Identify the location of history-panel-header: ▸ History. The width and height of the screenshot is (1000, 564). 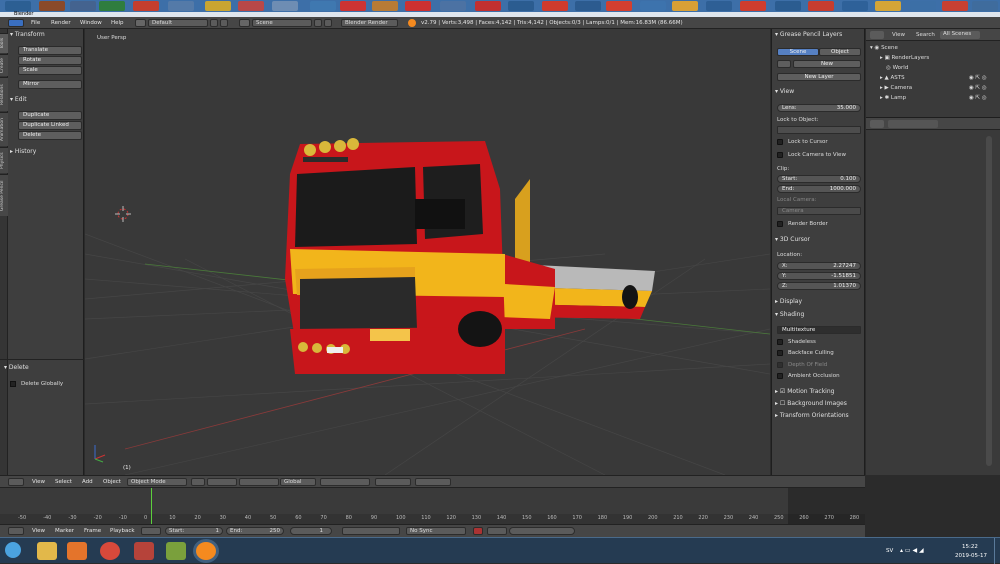
(23, 151).